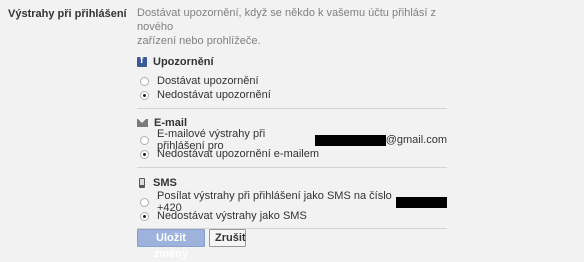 Image resolution: width=584 pixels, height=262 pixels. What do you see at coordinates (238, 154) in the screenshot?
I see `option-label: Nedostávat upozornění e-mailem` at bounding box center [238, 154].